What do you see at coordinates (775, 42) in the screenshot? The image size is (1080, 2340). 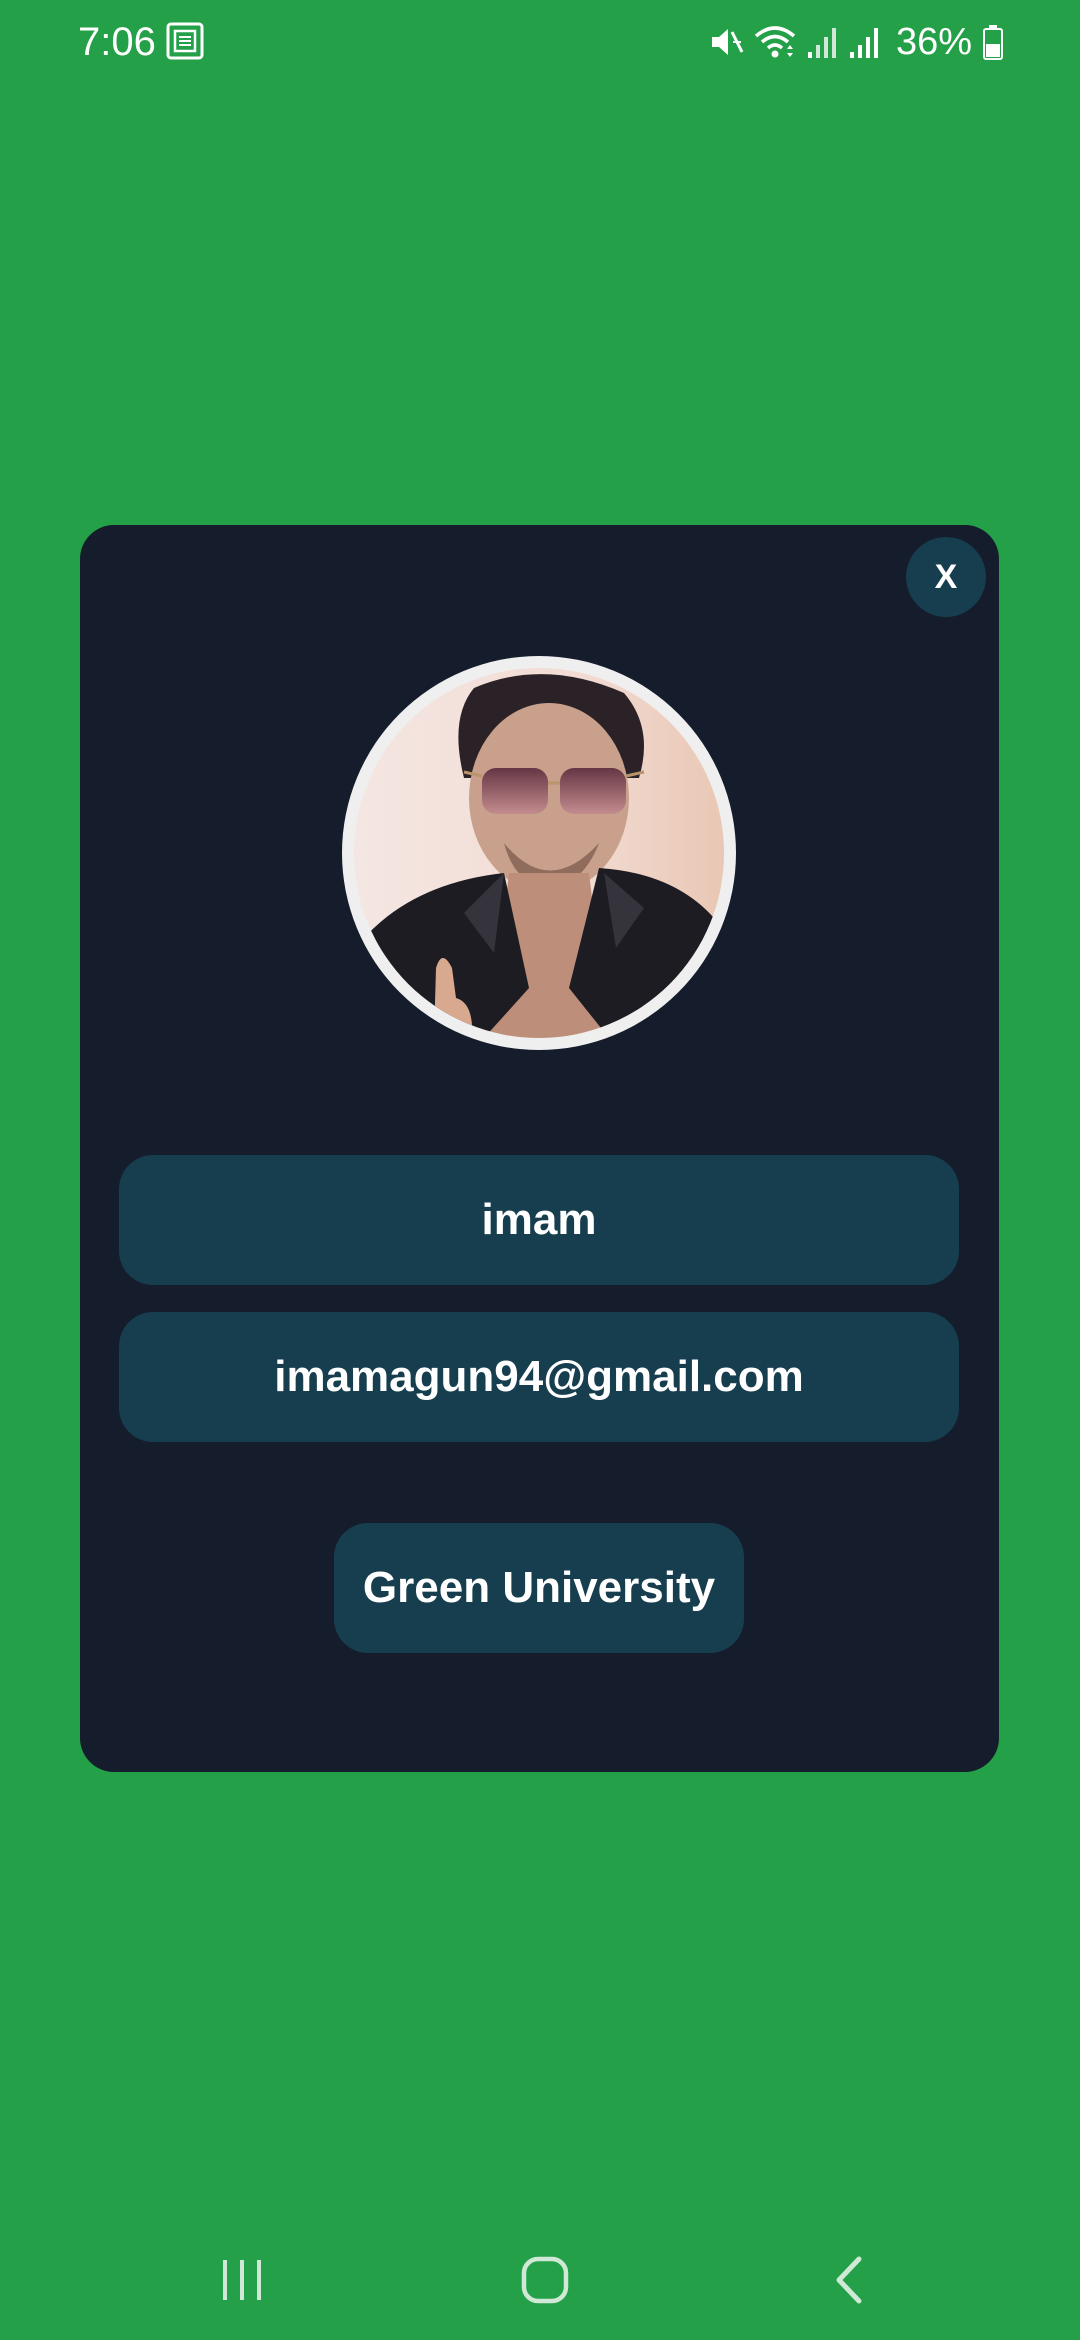 I see `wifi-icon` at bounding box center [775, 42].